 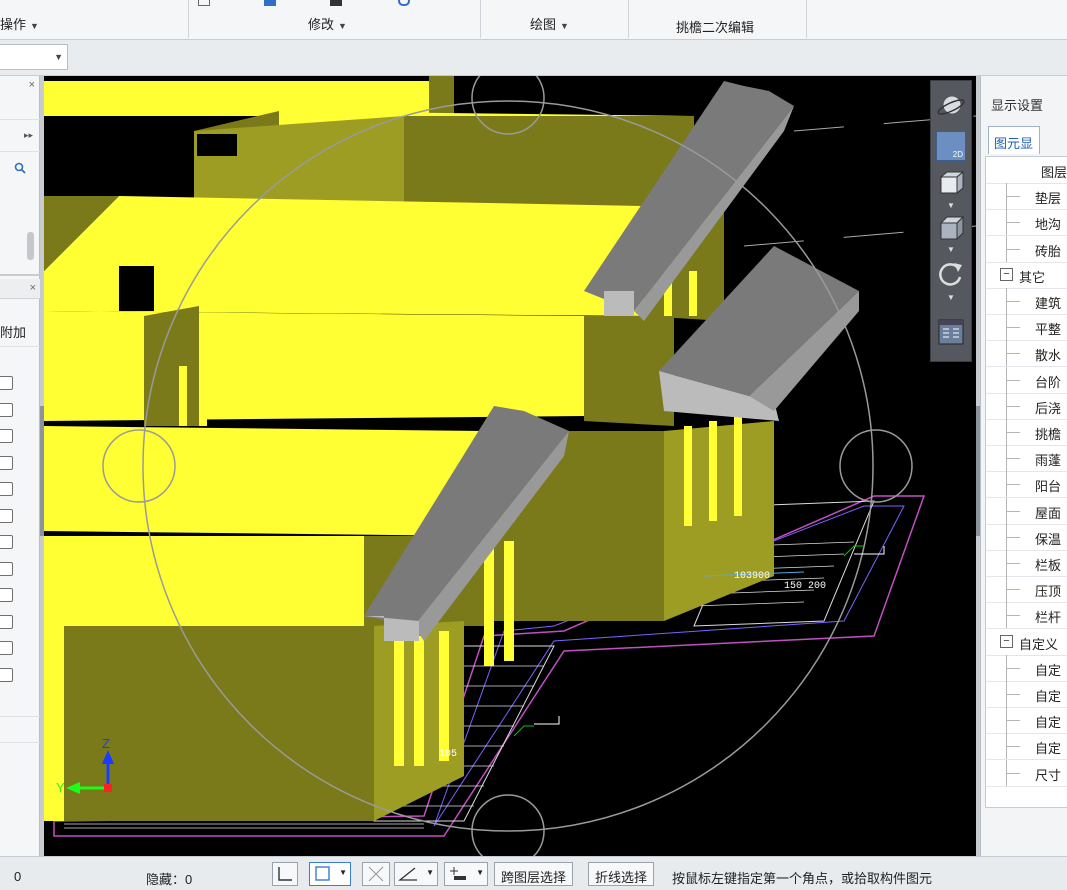 What do you see at coordinates (1026, 432) in the screenshot?
I see `tree-item: 挑檐` at bounding box center [1026, 432].